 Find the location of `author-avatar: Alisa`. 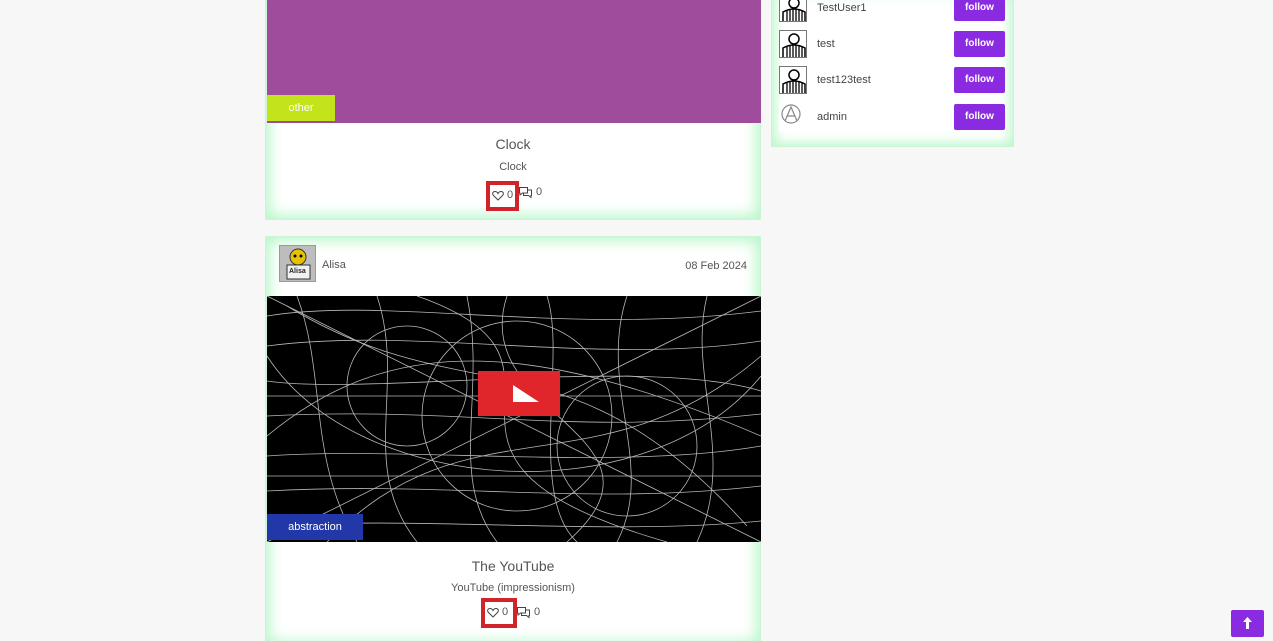

author-avatar: Alisa is located at coordinates (297, 263).